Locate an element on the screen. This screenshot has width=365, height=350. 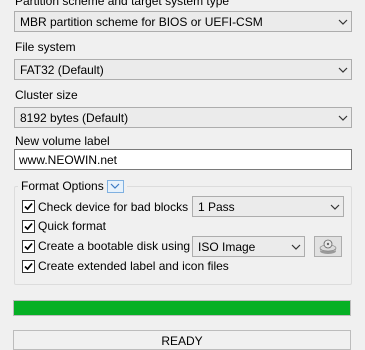
extended-label-checkbox is located at coordinates (28, 266).